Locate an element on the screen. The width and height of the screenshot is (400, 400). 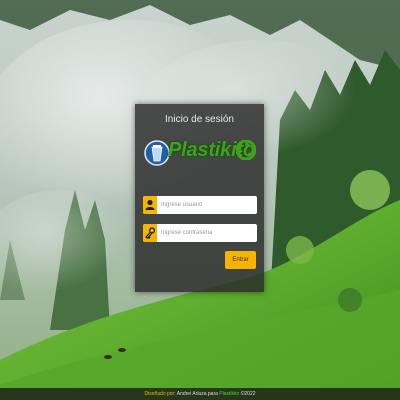
footer-prefix: Diseñado por: is located at coordinates (160, 394).